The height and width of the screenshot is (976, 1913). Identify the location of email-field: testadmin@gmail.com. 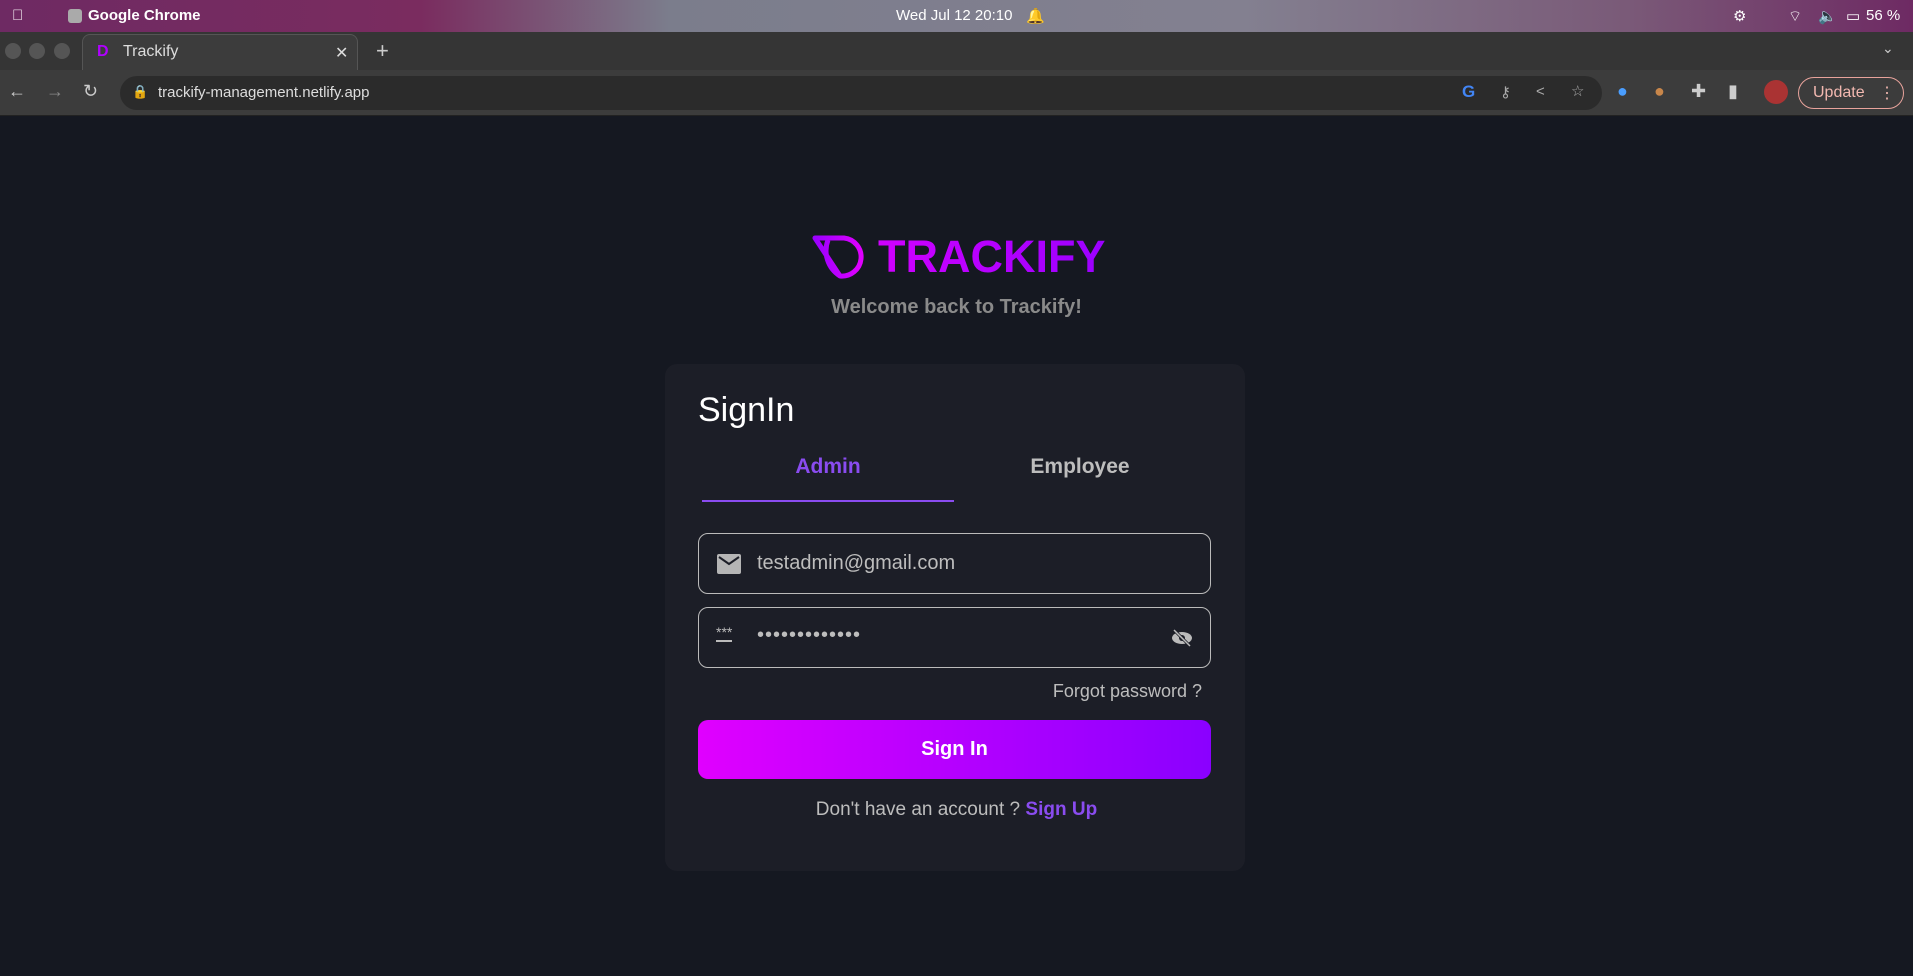
(954, 563).